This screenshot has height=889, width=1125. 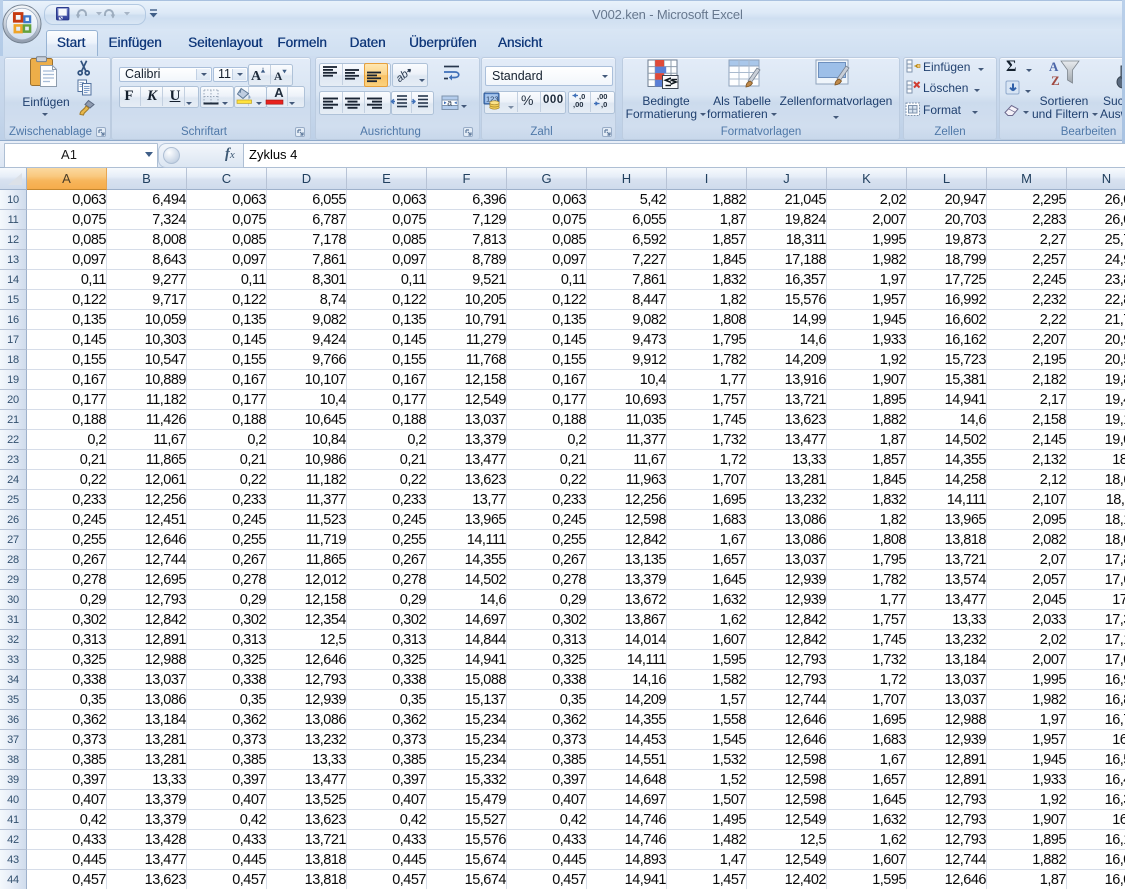 I want to click on svg-text: a, so click(x=449, y=102).